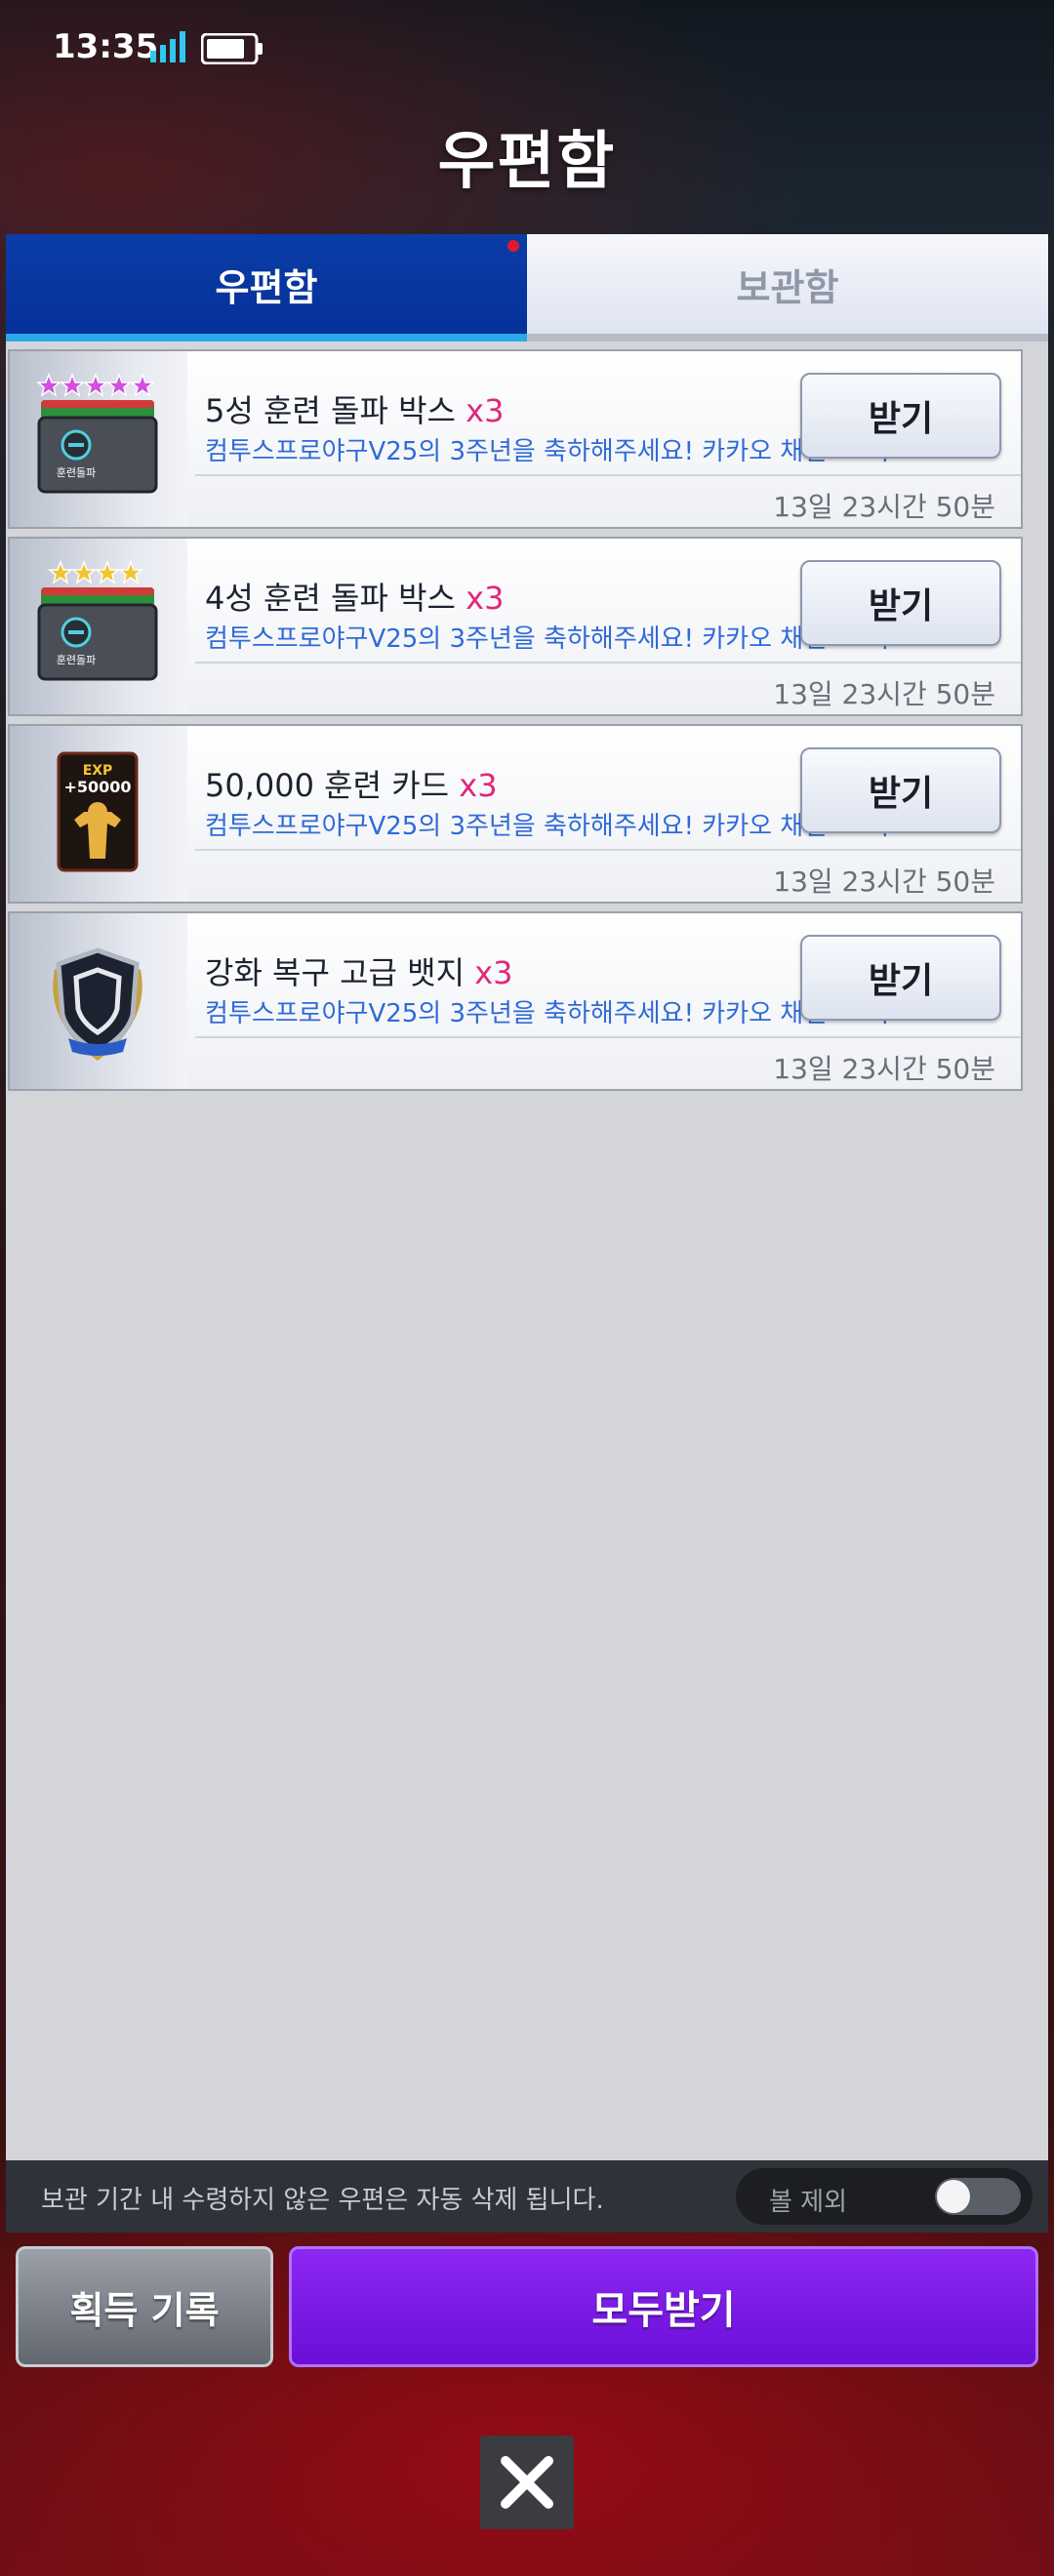 The width and height of the screenshot is (1054, 2576). Describe the element at coordinates (884, 2196) in the screenshot. I see `exclude-filter: 볼 제외` at that location.